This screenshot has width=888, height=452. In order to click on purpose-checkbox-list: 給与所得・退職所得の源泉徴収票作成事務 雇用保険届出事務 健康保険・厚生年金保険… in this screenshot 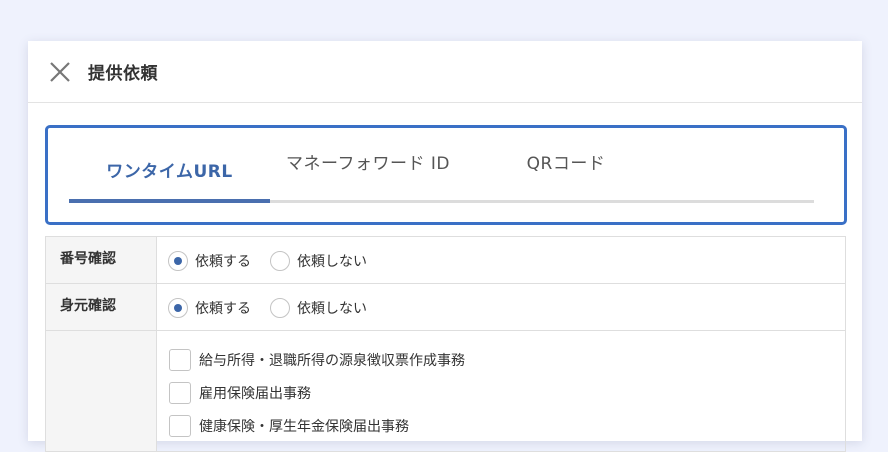, I will do `click(316, 386)`.